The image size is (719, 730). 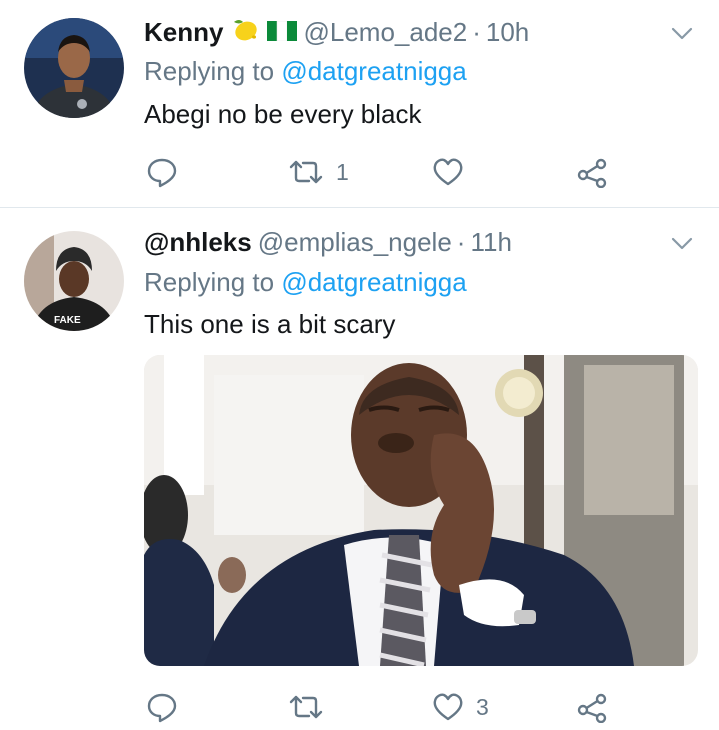 I want to click on like-button, so click(x=448, y=172).